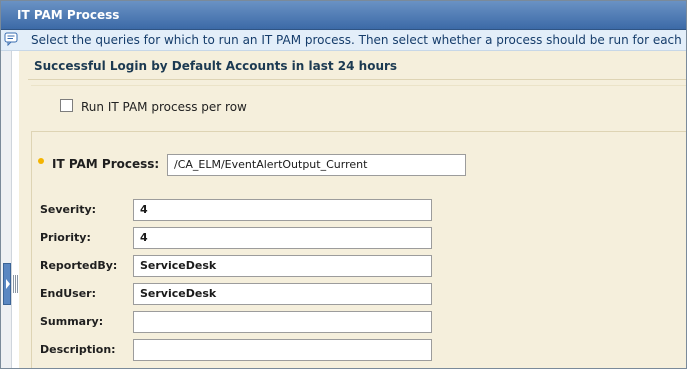 This screenshot has height=369, width=687. I want to click on priority-label: Priority:, so click(65, 237).